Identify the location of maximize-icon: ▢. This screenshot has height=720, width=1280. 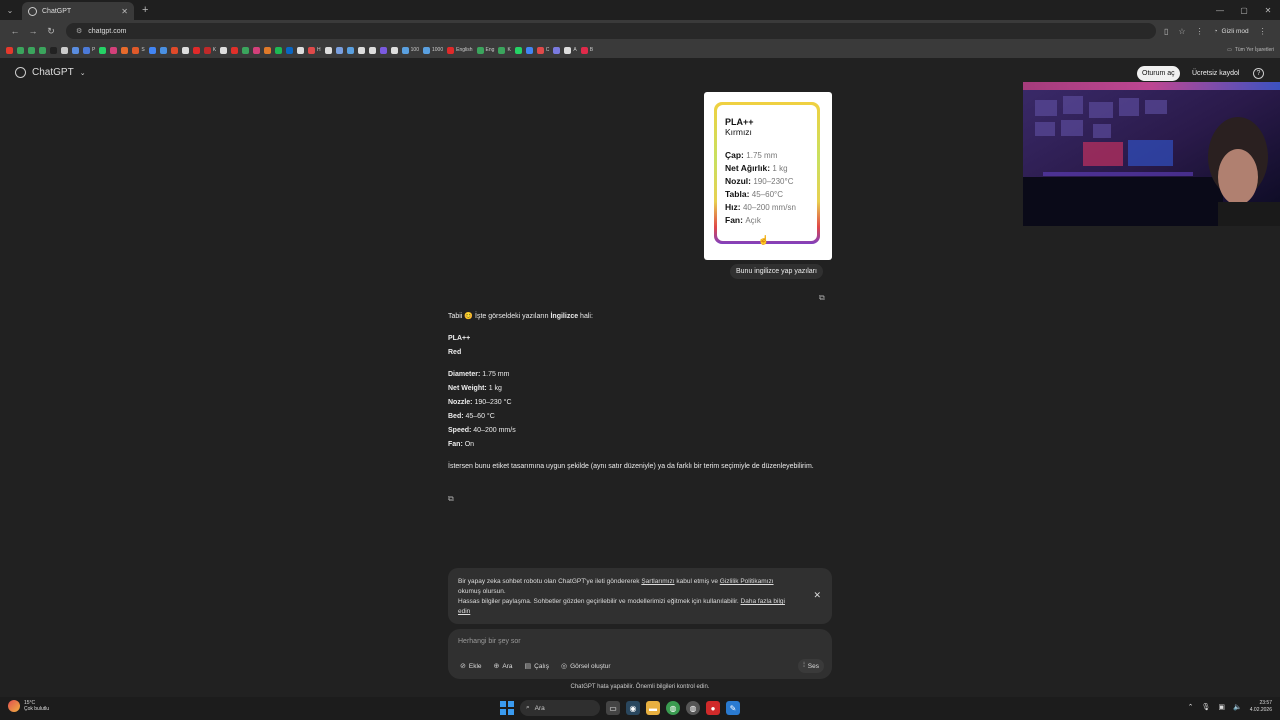
(1244, 10).